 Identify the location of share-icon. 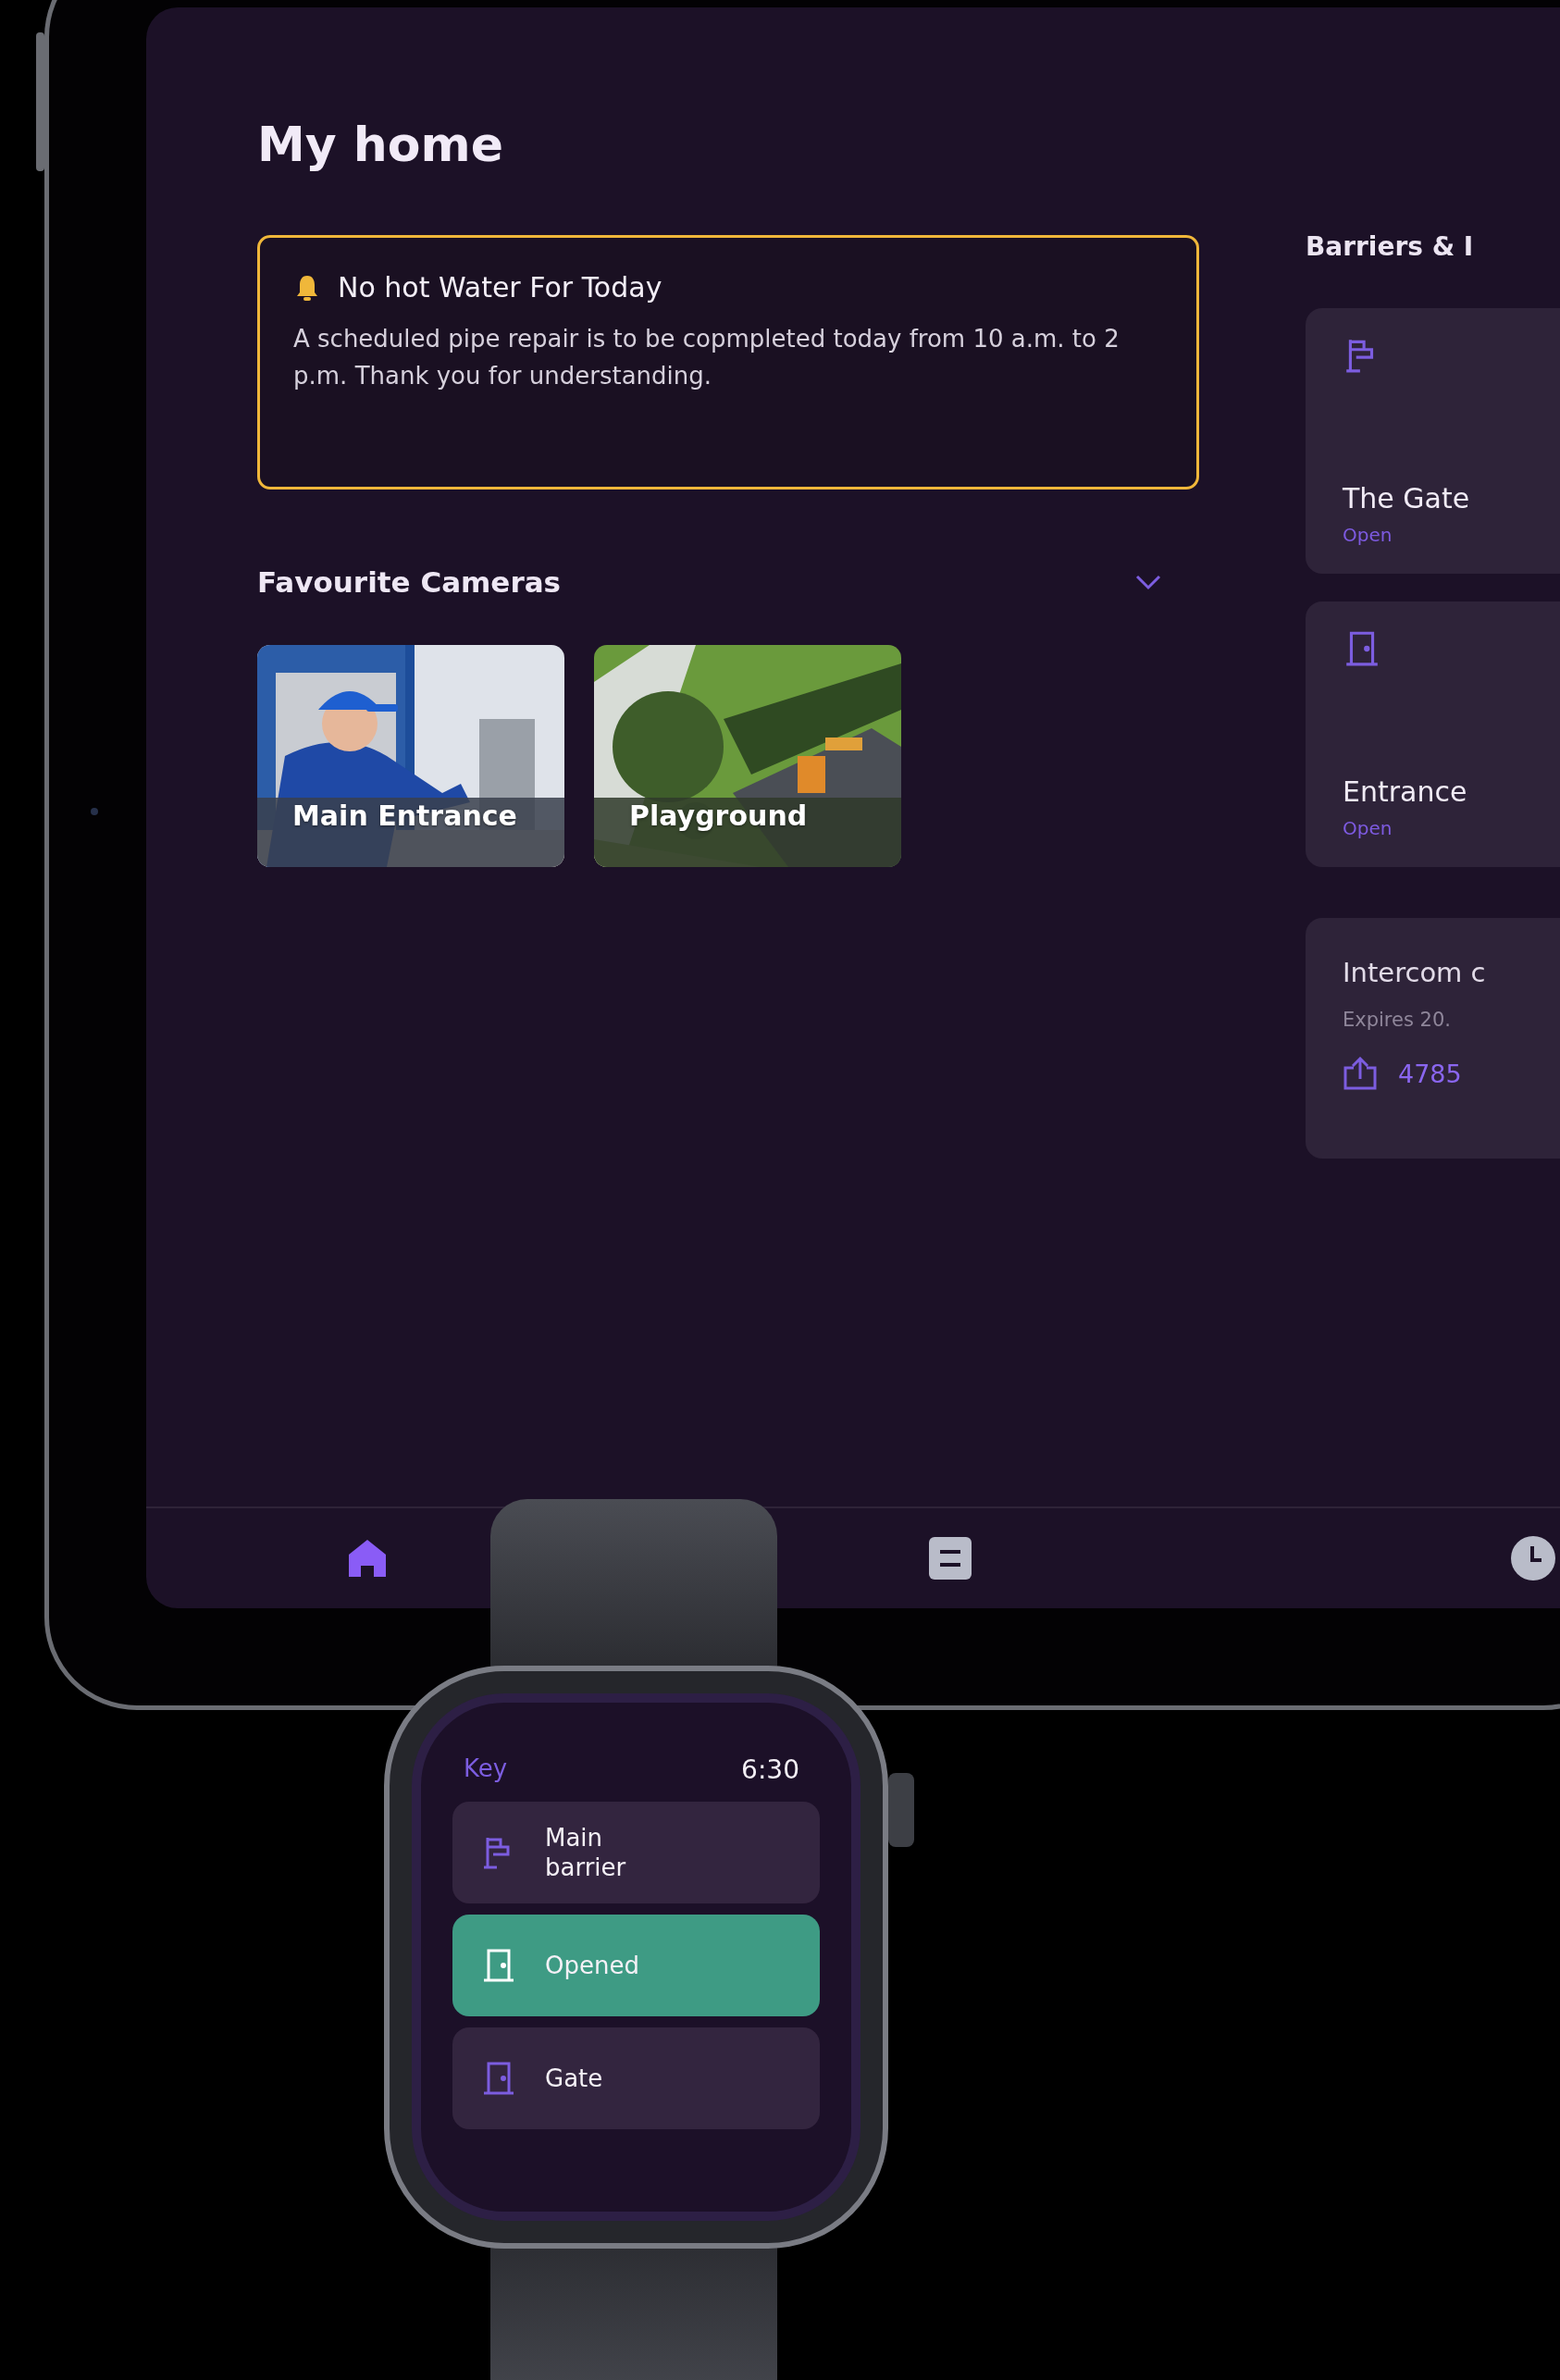
(1360, 1073).